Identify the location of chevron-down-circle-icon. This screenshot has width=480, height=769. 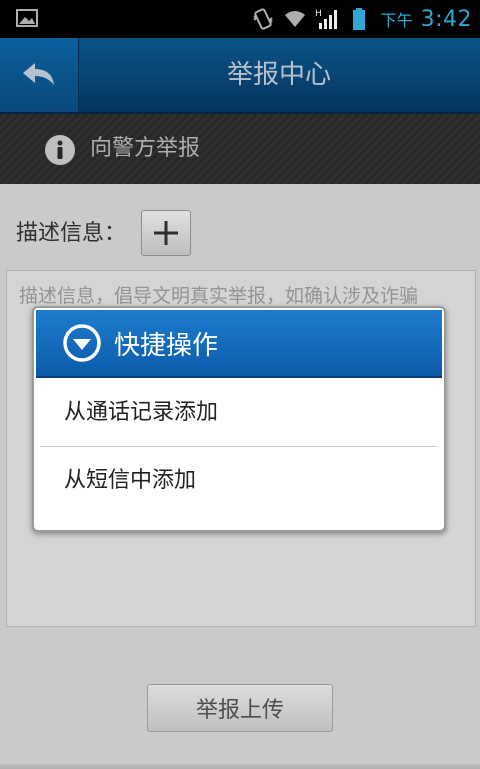
(82, 343).